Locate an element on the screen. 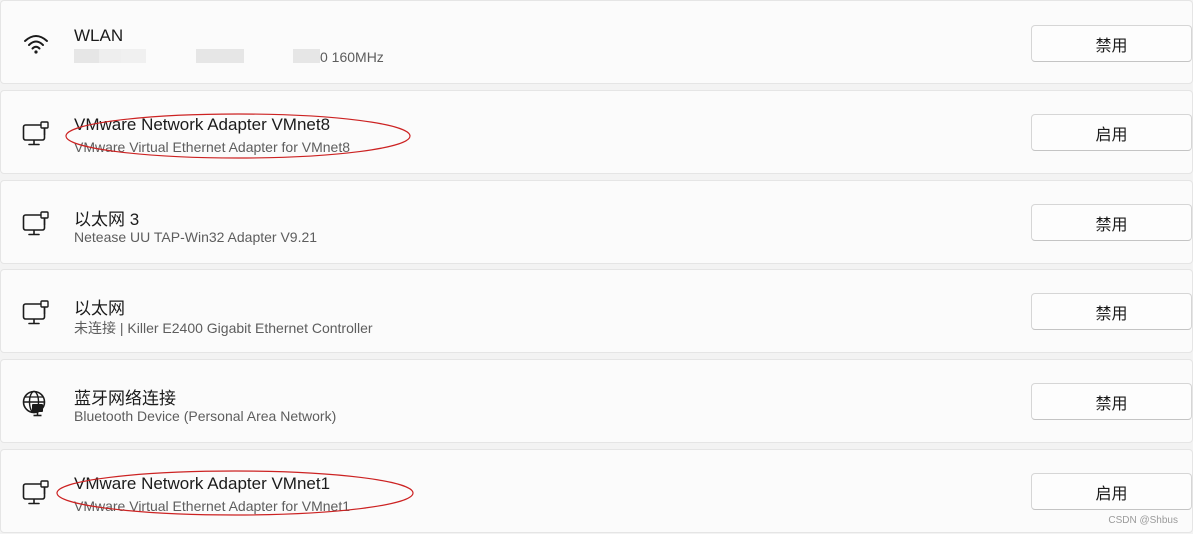 The image size is (1193, 534). adapter-subtitle: 0 160MHz is located at coordinates (352, 57).